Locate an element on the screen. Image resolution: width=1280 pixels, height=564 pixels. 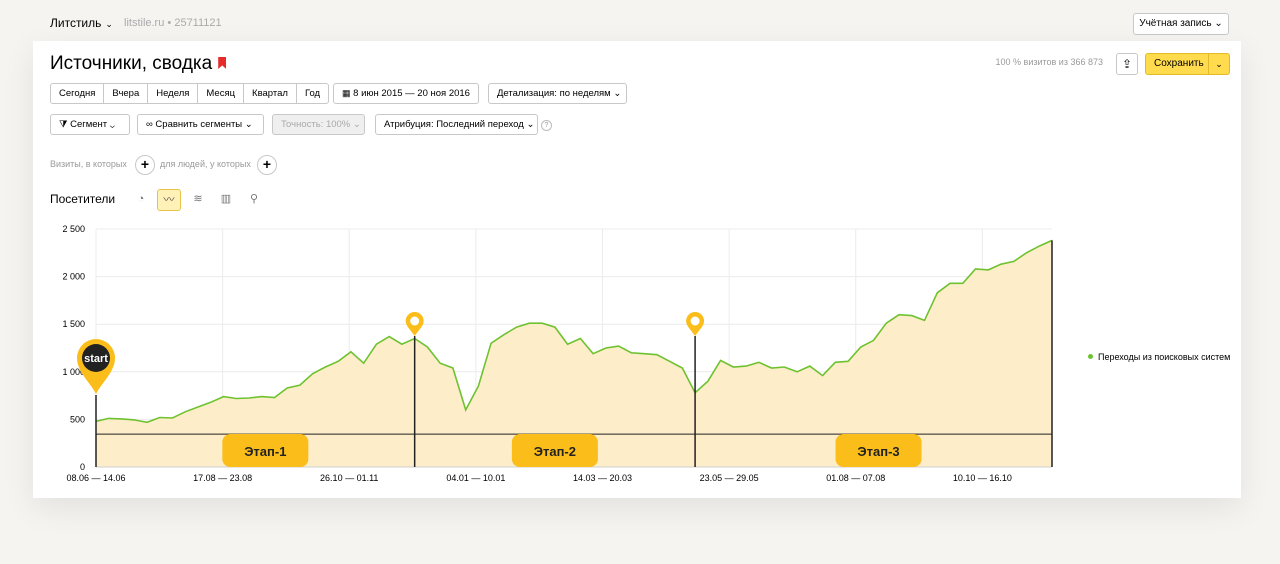
x-tick-label: 10.10 — 16.10 is located at coordinates (982, 478).